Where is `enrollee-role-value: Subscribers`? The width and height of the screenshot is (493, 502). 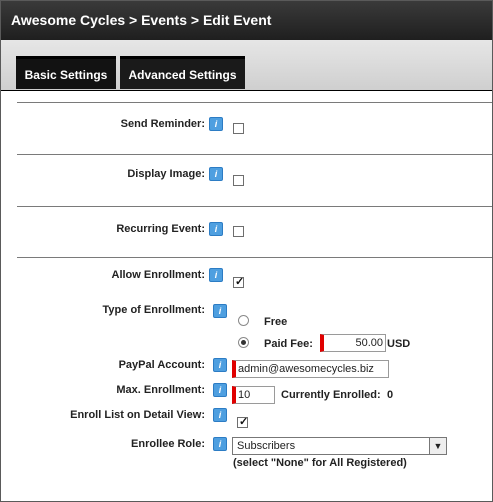
enrollee-role-value: Subscribers is located at coordinates (266, 446).